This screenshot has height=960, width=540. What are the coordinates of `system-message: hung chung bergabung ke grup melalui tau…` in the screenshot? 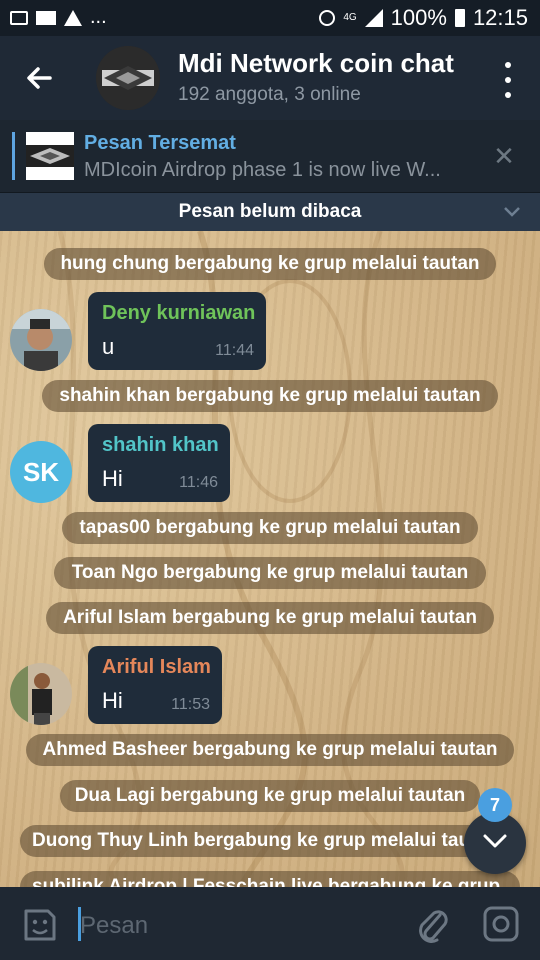 It's located at (270, 264).